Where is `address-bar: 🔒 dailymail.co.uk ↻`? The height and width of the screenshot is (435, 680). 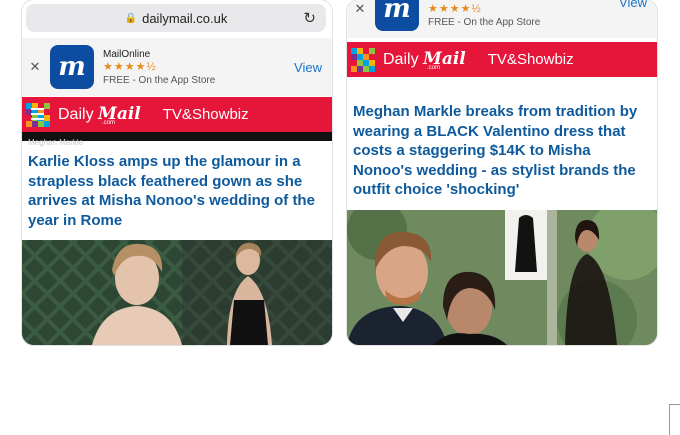
address-bar: 🔒 dailymail.co.uk ↻ is located at coordinates (176, 18).